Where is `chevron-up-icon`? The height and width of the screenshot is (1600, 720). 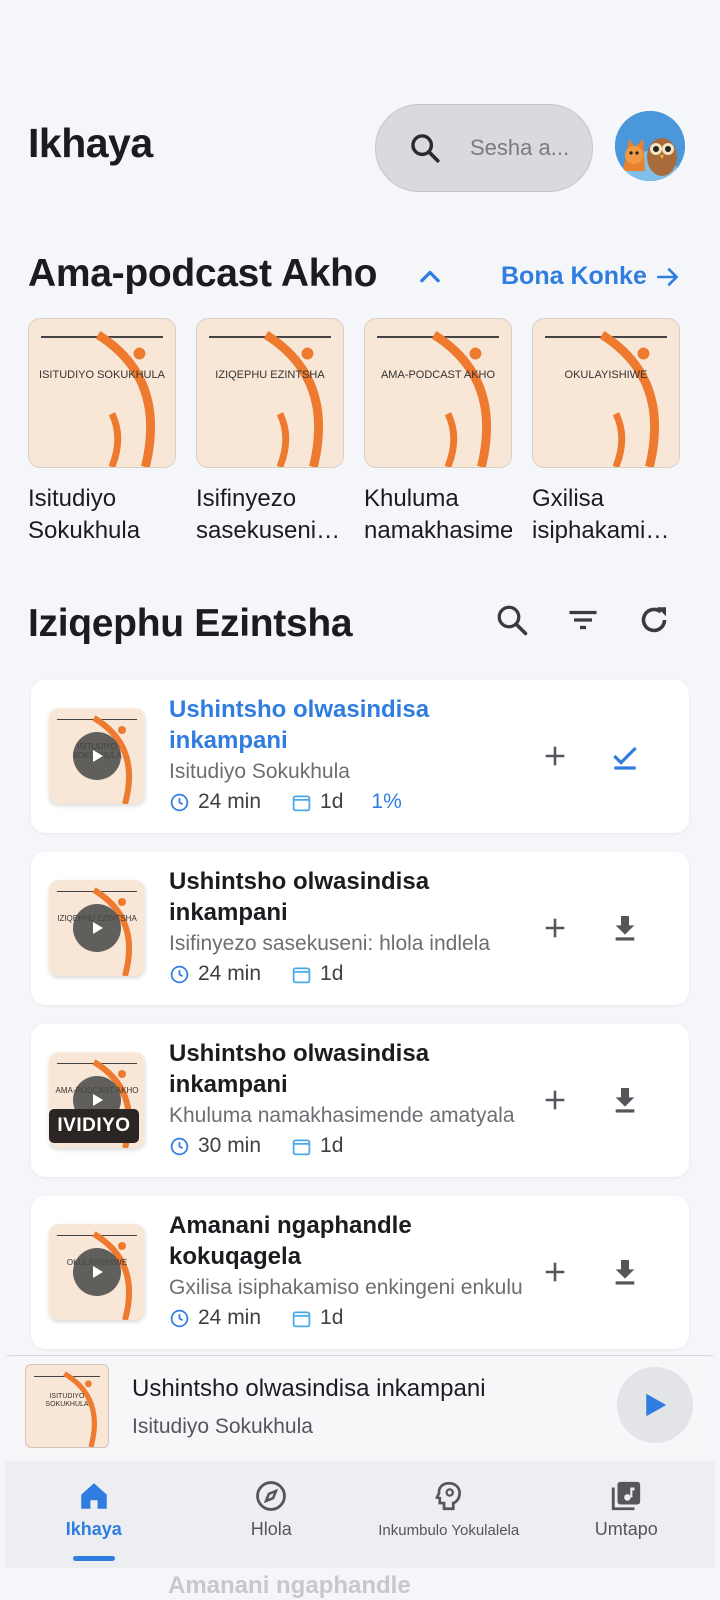
chevron-up-icon is located at coordinates (430, 276).